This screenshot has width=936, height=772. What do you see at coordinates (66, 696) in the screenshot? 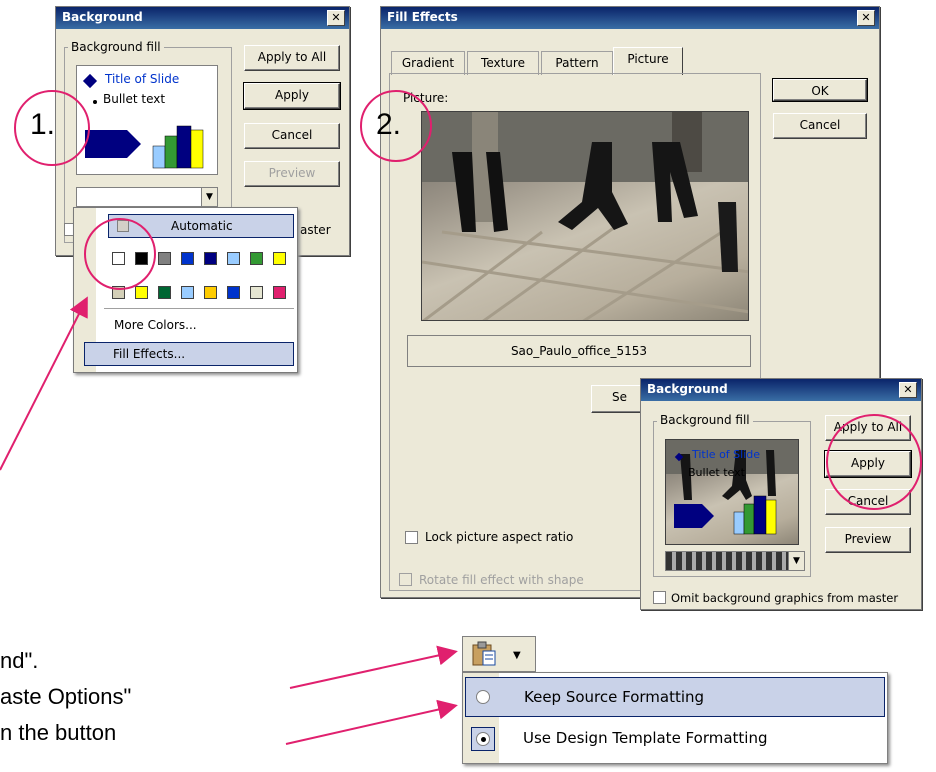
I see `instruction-line-2: aste Options"` at bounding box center [66, 696].